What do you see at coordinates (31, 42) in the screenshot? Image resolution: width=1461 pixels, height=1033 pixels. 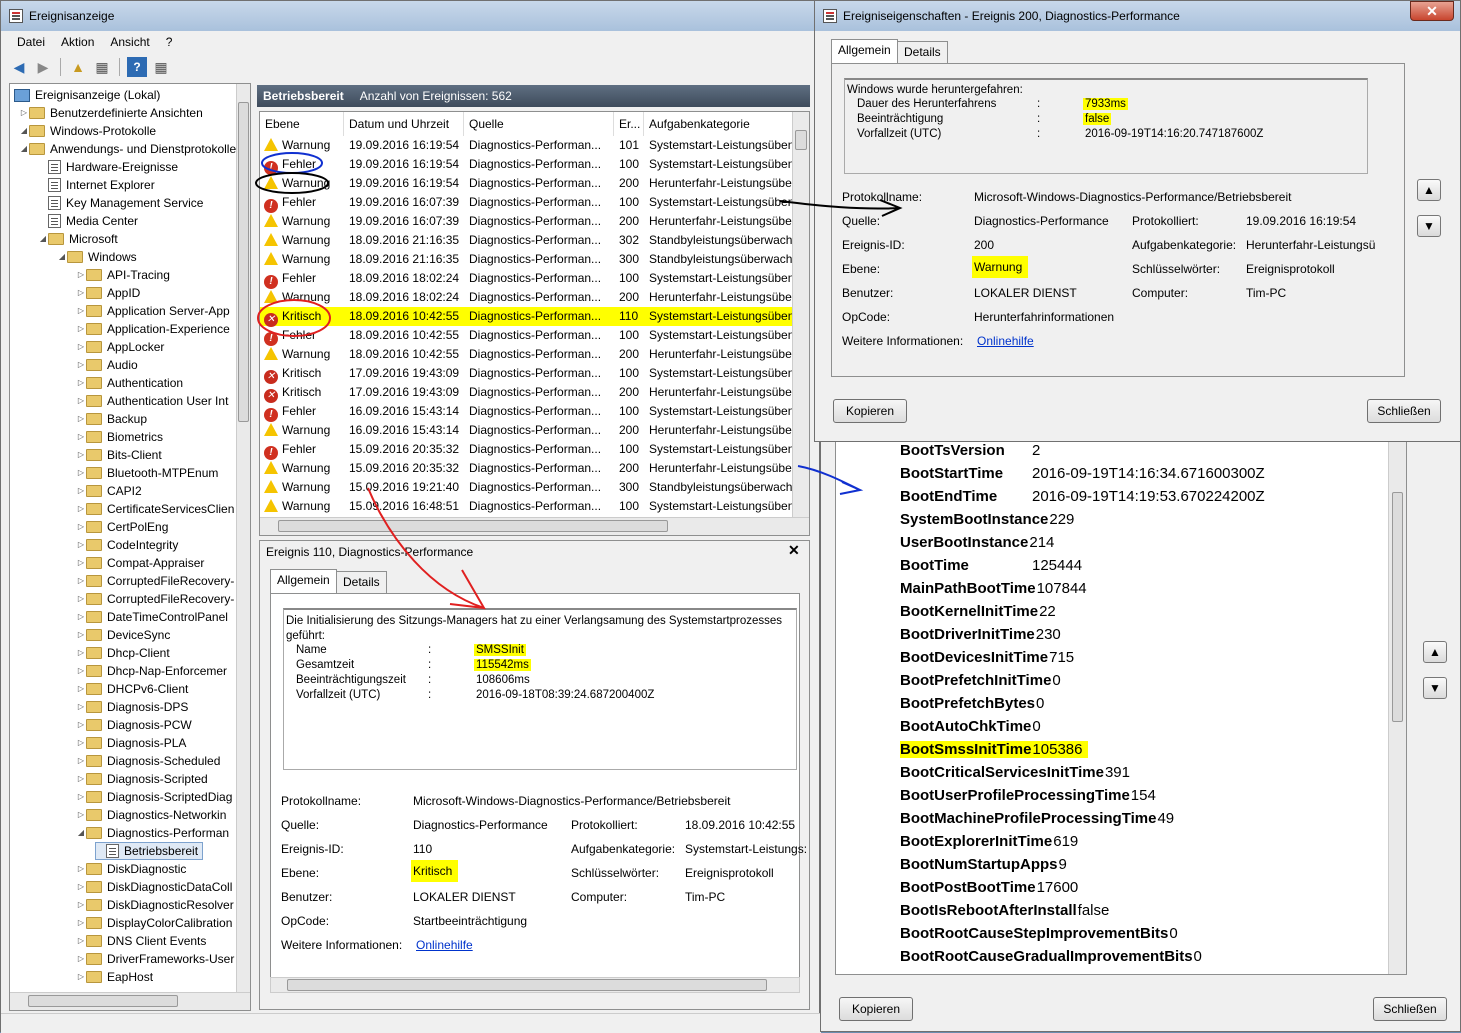 I see `menu-datei: Datei` at bounding box center [31, 42].